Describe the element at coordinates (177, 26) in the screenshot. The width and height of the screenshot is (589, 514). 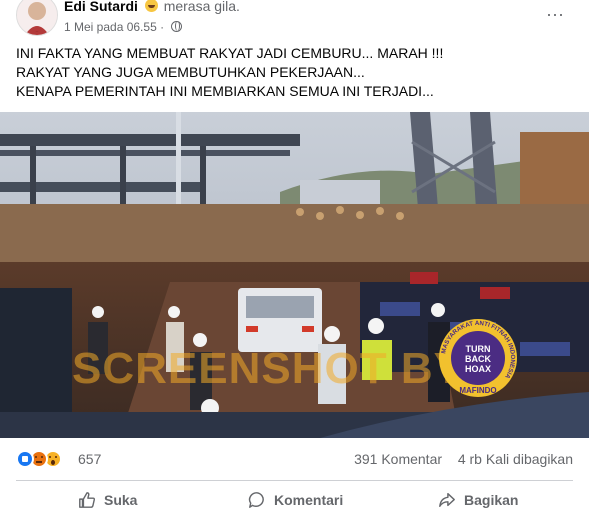
I see `globe-icon` at that location.